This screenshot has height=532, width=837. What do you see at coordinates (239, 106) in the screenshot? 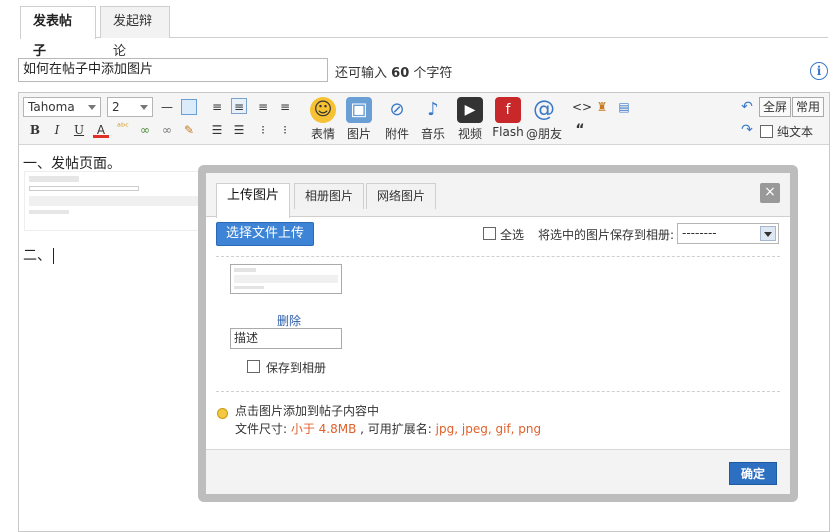
I see `align-center-icon: ≡` at bounding box center [239, 106].